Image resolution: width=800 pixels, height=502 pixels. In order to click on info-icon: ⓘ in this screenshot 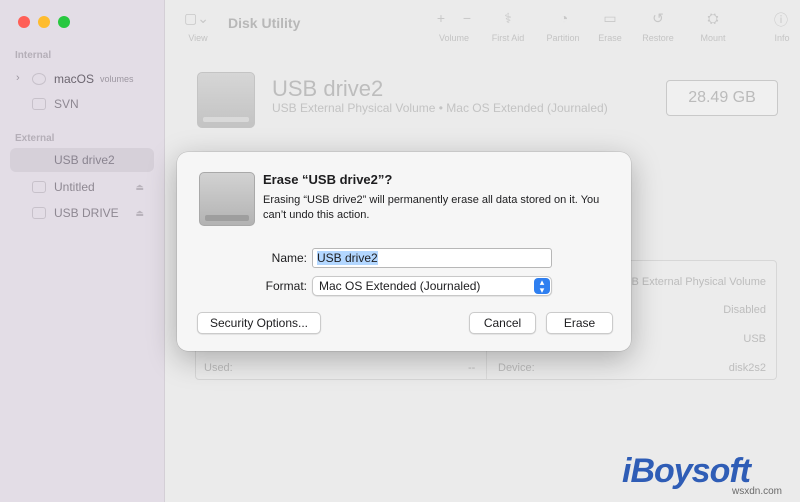, I will do `click(781, 20)`.